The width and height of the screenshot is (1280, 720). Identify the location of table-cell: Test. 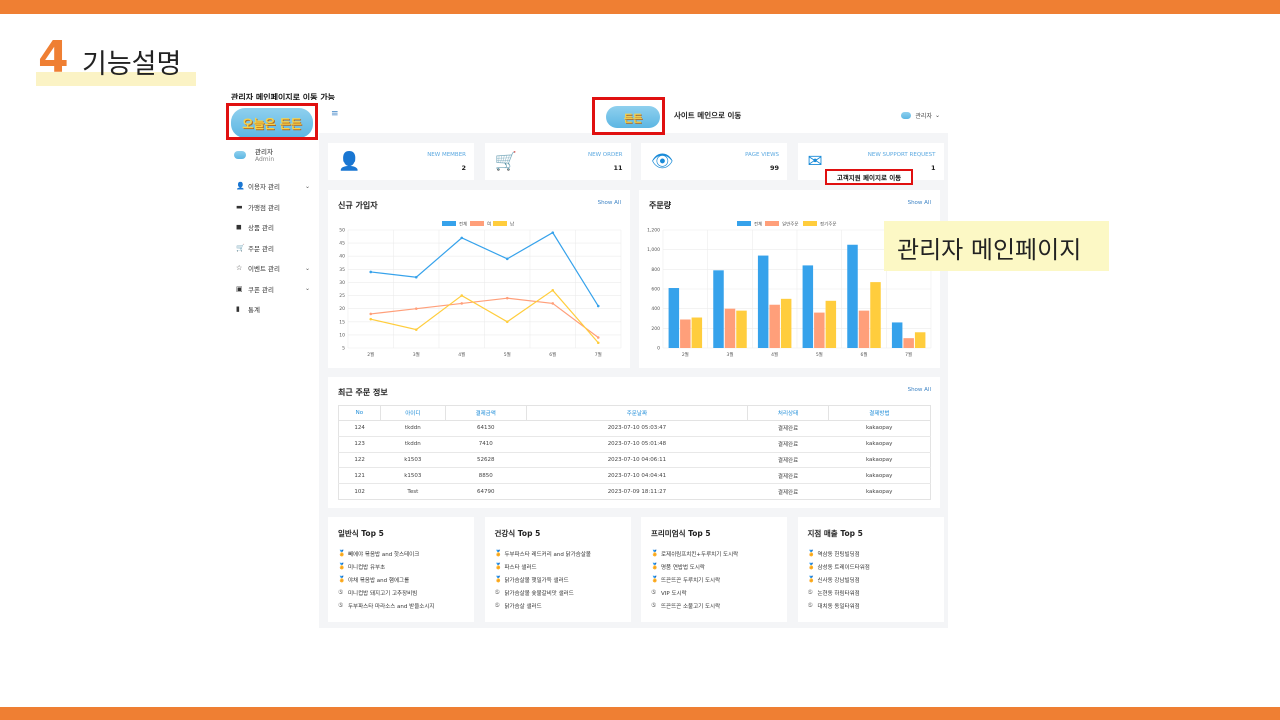
(413, 491).